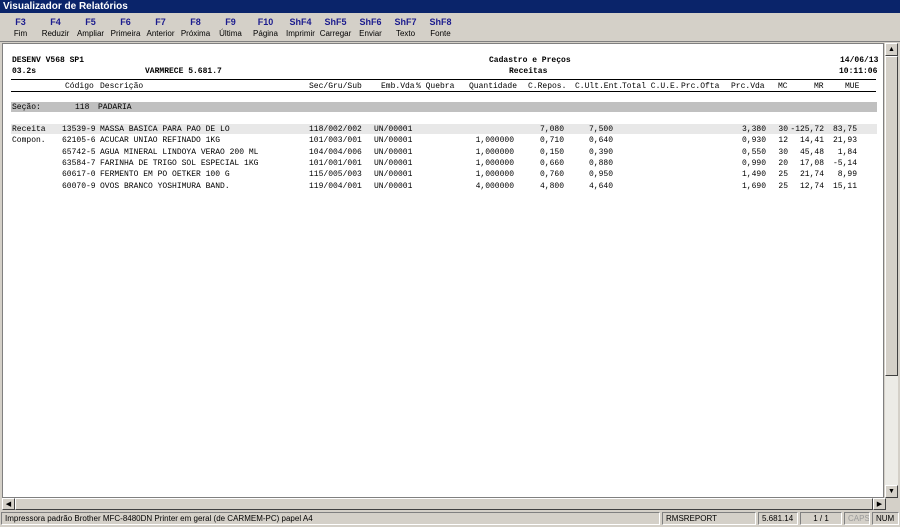  Describe the element at coordinates (160, 33) in the screenshot. I see `toolbar-label: Anterior` at that location.